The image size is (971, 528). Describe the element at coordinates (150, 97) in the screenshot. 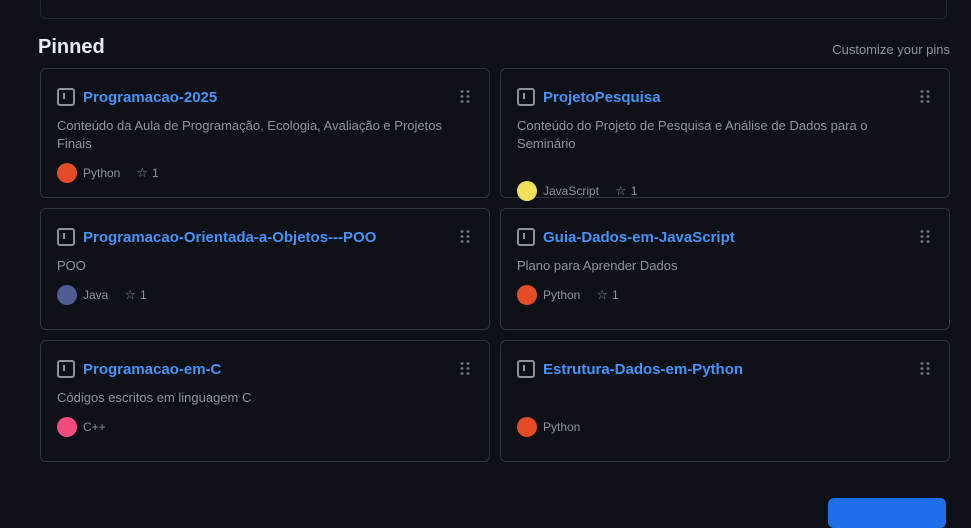

I see `repo-name-link: Programacao-2025` at that location.